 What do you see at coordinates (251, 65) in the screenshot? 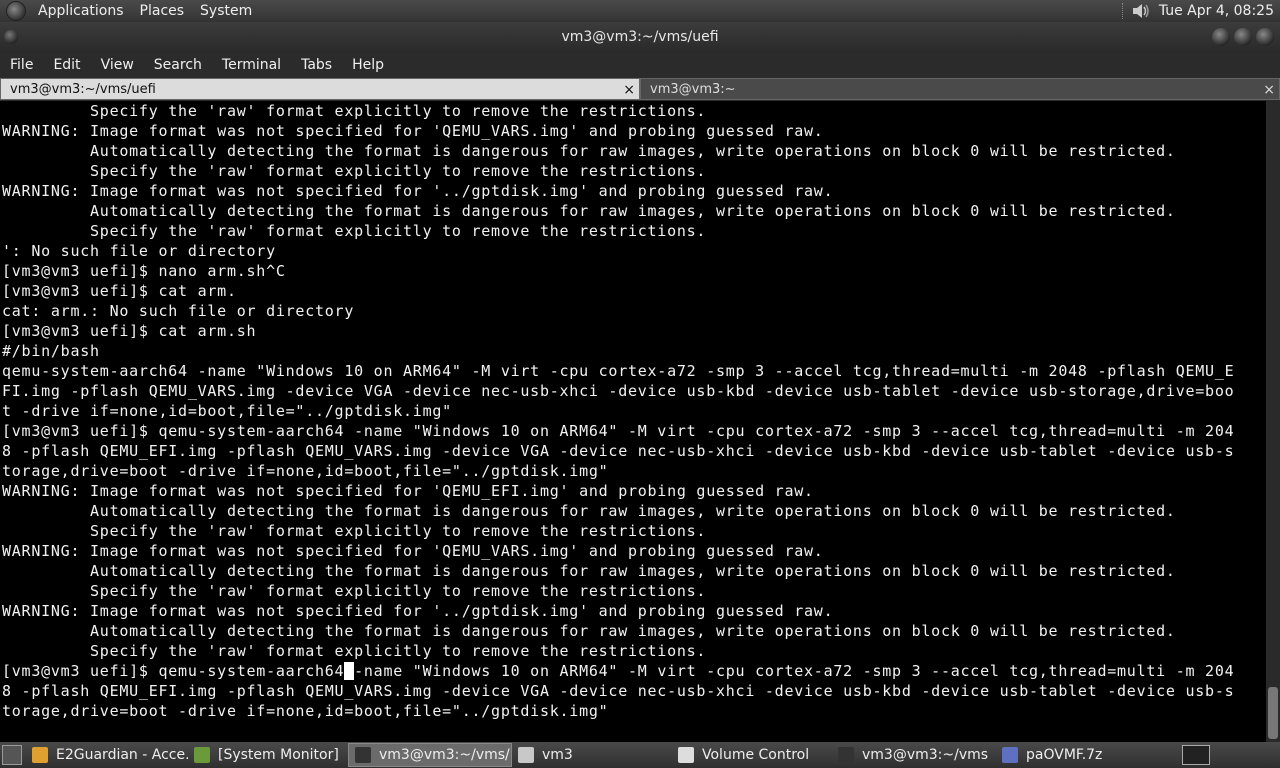
I see `menu-terminal: Terminal` at bounding box center [251, 65].